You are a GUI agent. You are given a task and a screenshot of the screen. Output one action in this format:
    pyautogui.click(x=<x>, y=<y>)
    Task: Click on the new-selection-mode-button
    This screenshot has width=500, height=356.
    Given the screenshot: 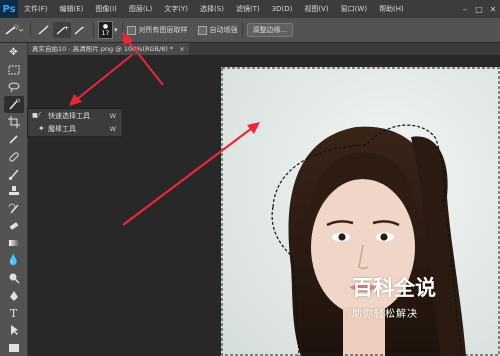 What is the action you would take?
    pyautogui.click(x=44, y=30)
    